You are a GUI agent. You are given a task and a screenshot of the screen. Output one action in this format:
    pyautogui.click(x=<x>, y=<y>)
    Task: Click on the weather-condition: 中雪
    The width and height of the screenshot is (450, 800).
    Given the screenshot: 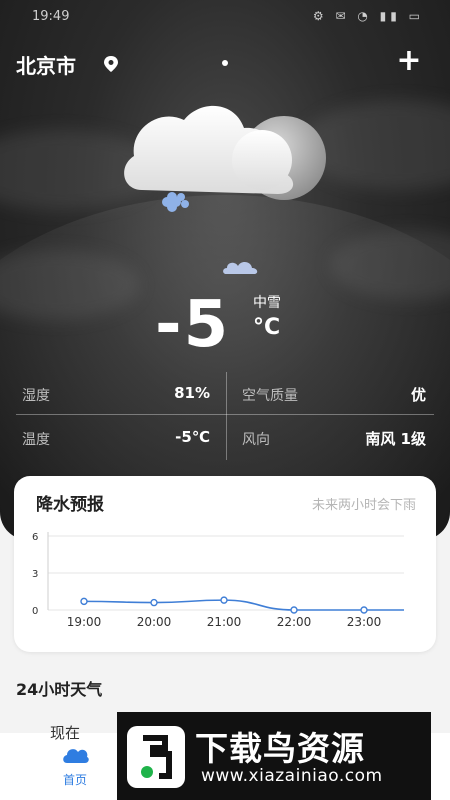 What is the action you would take?
    pyautogui.click(x=267, y=303)
    